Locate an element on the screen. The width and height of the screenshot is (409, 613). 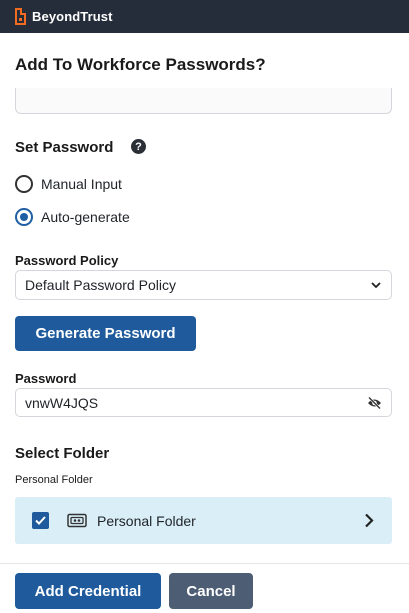
password-value: vnwW4JQS is located at coordinates (62, 402).